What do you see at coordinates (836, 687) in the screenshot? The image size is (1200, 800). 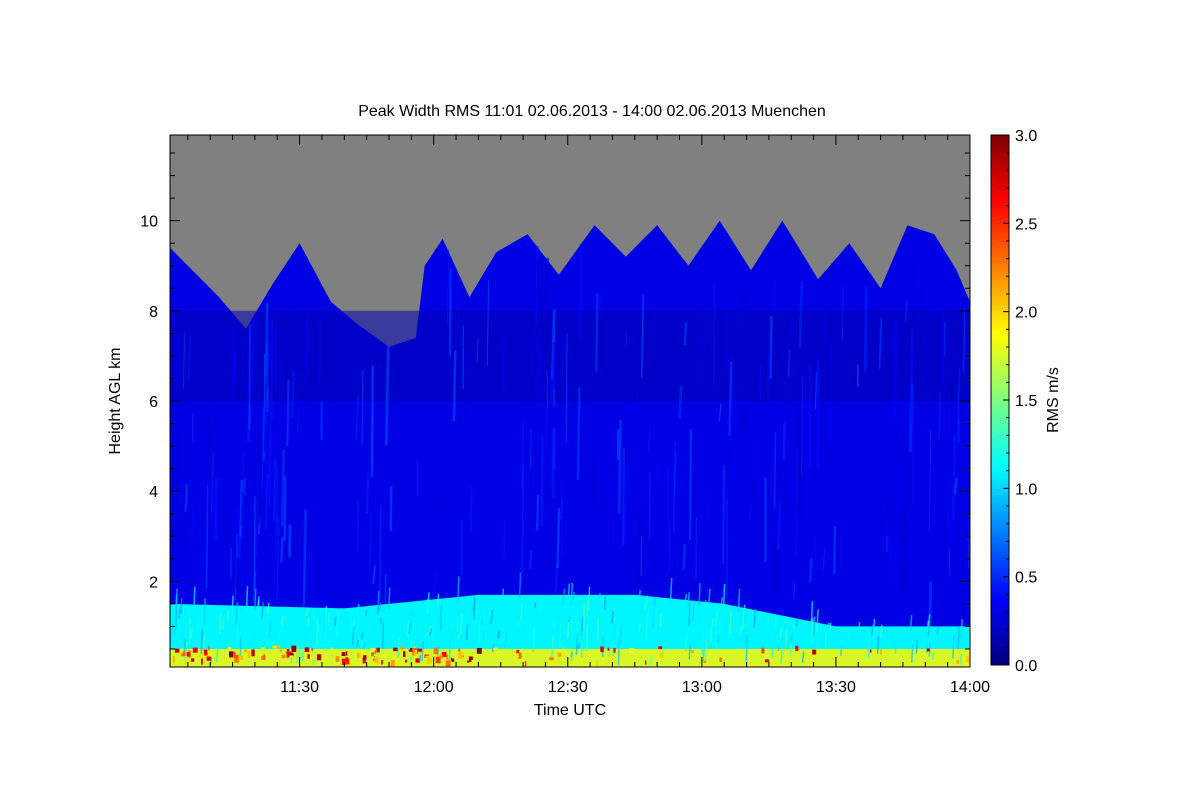 I see `x-tick-label: 13:30` at bounding box center [836, 687].